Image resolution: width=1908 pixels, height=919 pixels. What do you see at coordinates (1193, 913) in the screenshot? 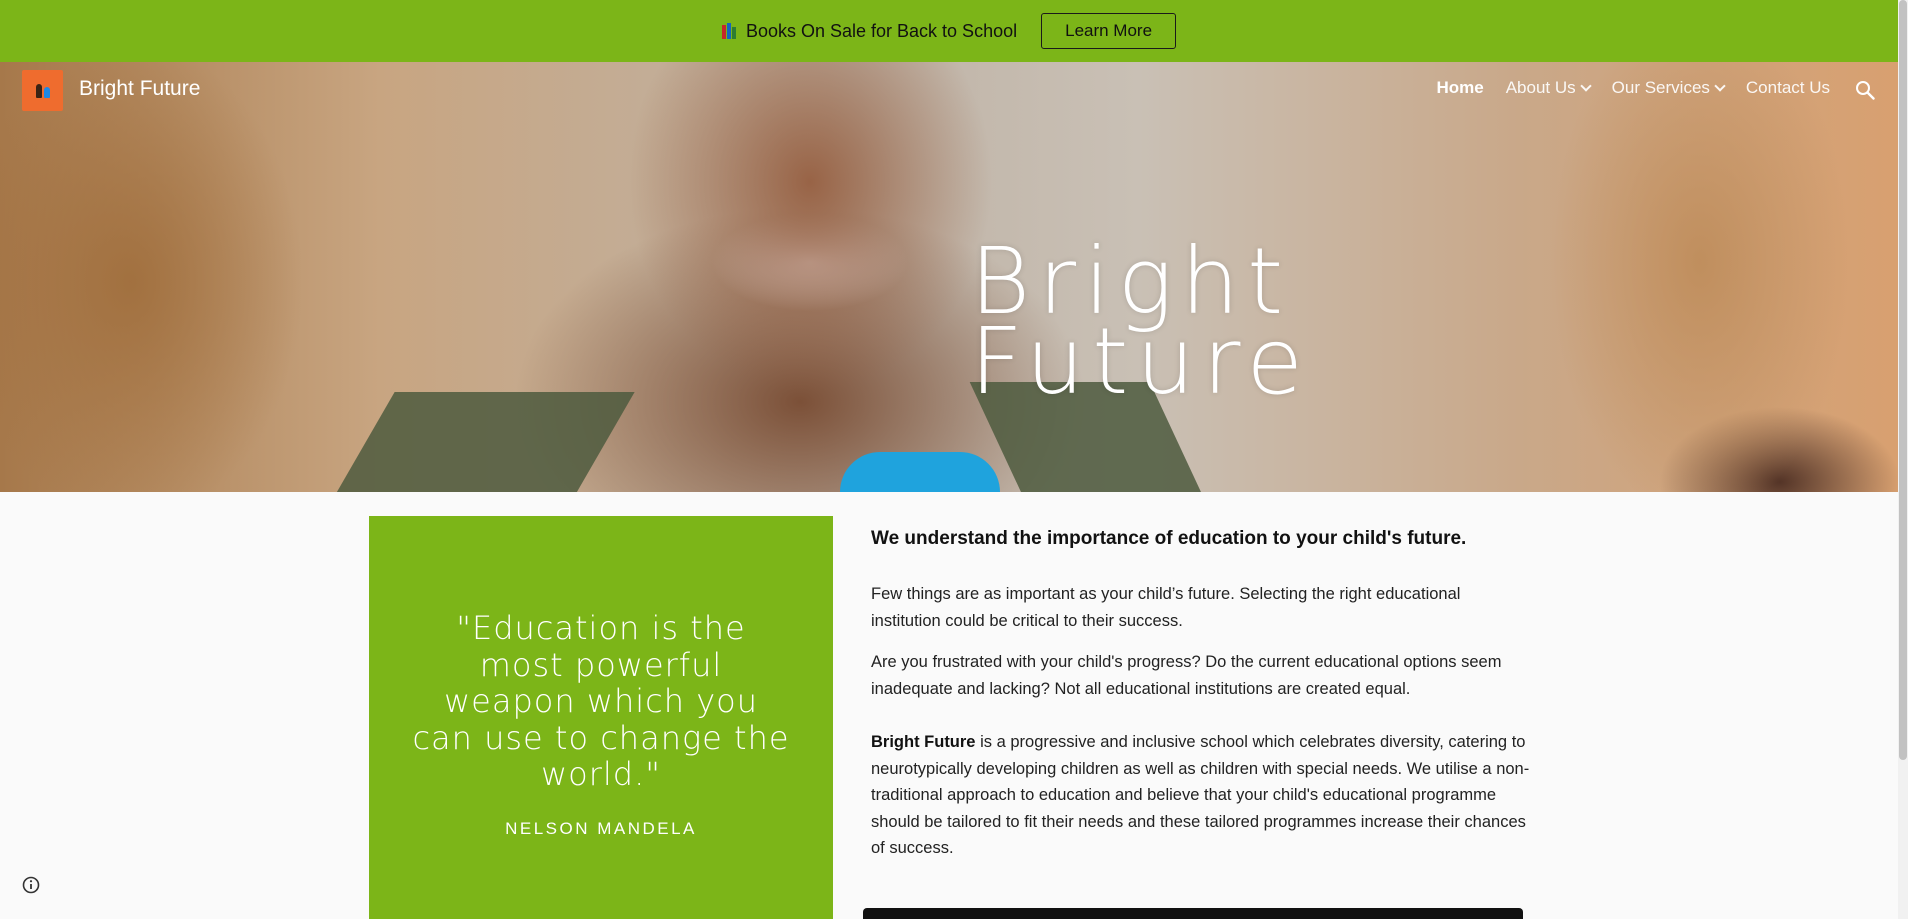
I see `content-card-top` at bounding box center [1193, 913].